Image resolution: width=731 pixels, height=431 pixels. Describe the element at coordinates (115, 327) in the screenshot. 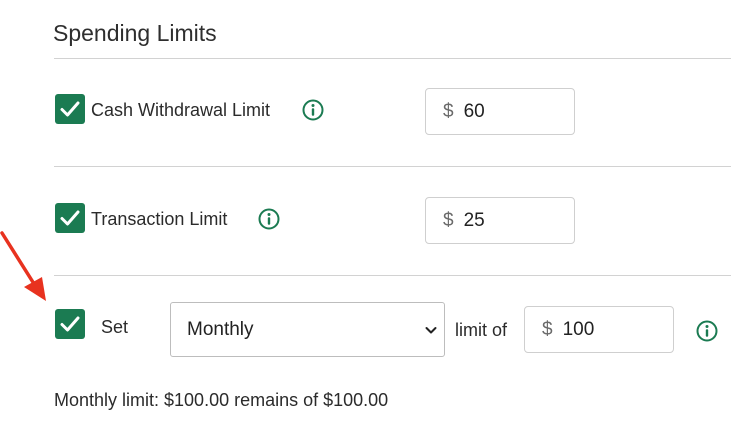

I see `set-label: Set` at that location.